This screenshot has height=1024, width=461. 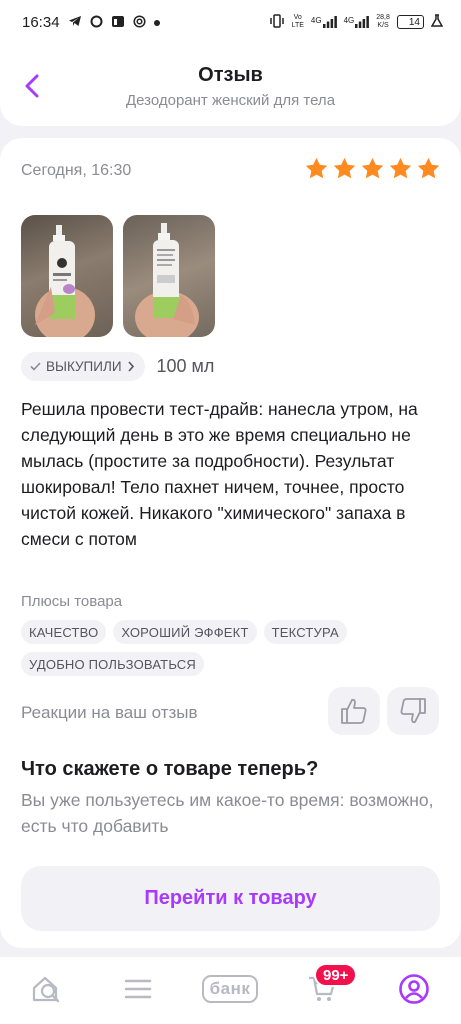 What do you see at coordinates (414, 22) in the screenshot?
I see `battery-level: 14` at bounding box center [414, 22].